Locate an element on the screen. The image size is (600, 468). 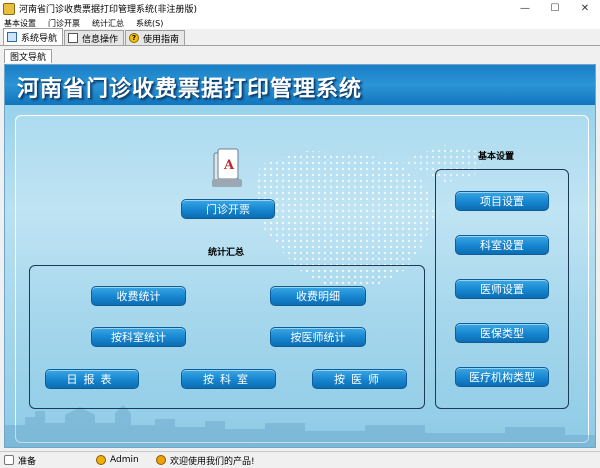
dept-statistics-button: 按科室统计 is located at coordinates (138, 337).